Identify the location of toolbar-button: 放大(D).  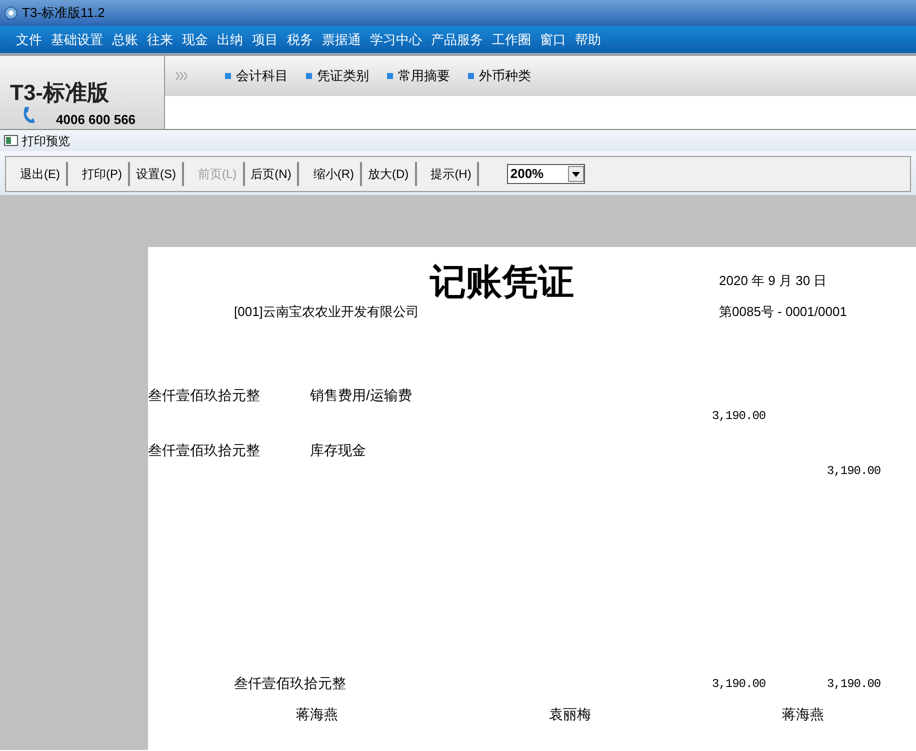
(389, 174).